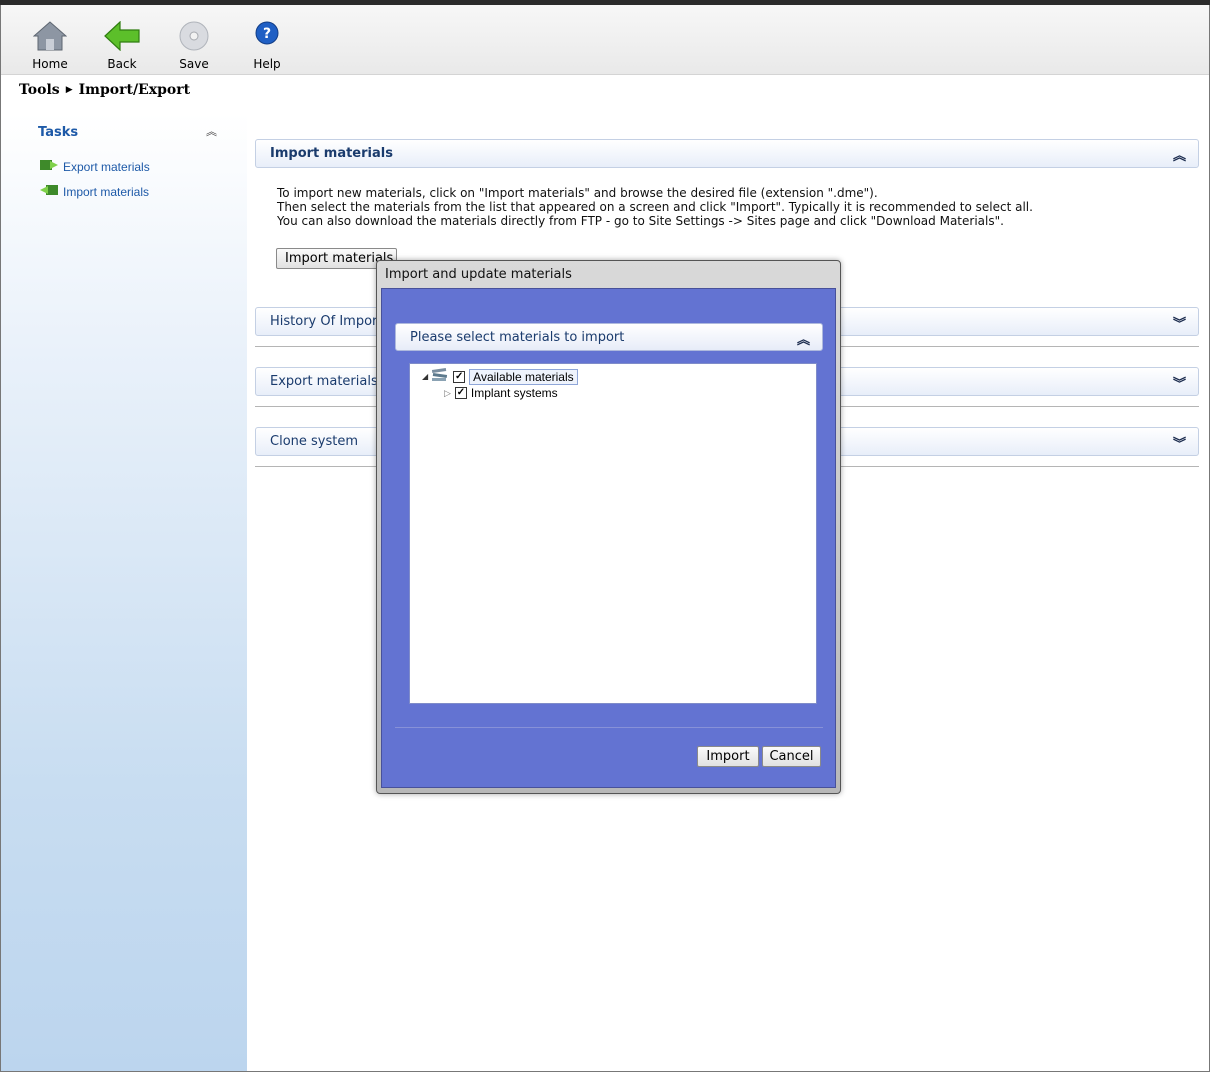 Image resolution: width=1210 pixels, height=1072 pixels. I want to click on panel-import-materials: Import materials ︽, so click(727, 153).